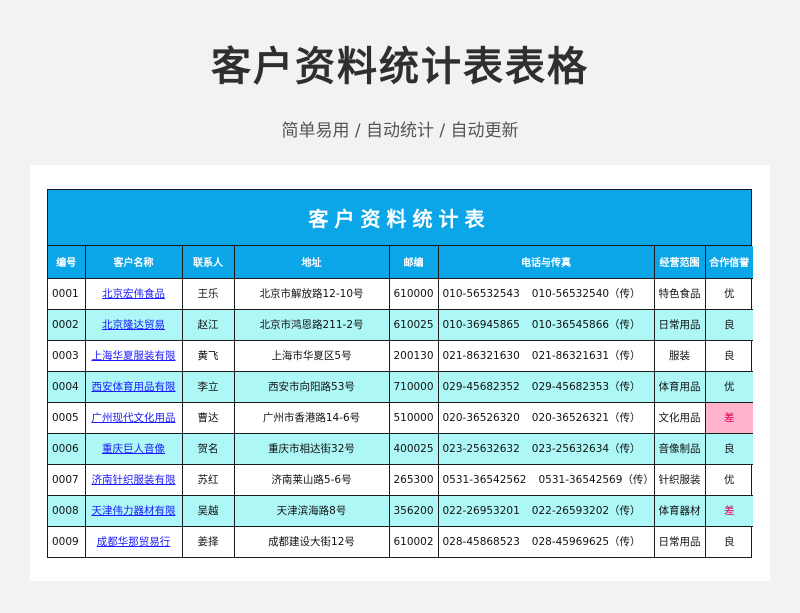 This screenshot has width=800, height=613. What do you see at coordinates (728, 262) in the screenshot?
I see `col-header-credit: 合作信誉` at bounding box center [728, 262].